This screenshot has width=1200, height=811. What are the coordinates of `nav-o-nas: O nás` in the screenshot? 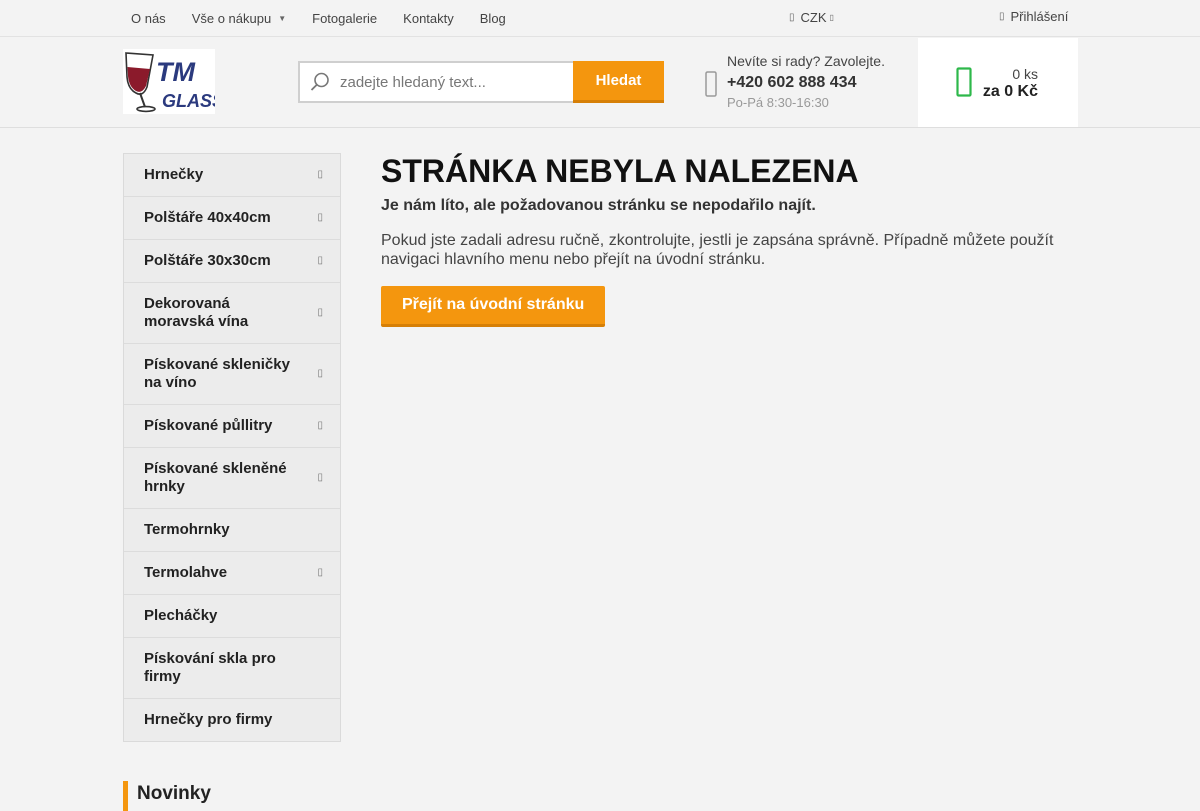 It's located at (148, 18).